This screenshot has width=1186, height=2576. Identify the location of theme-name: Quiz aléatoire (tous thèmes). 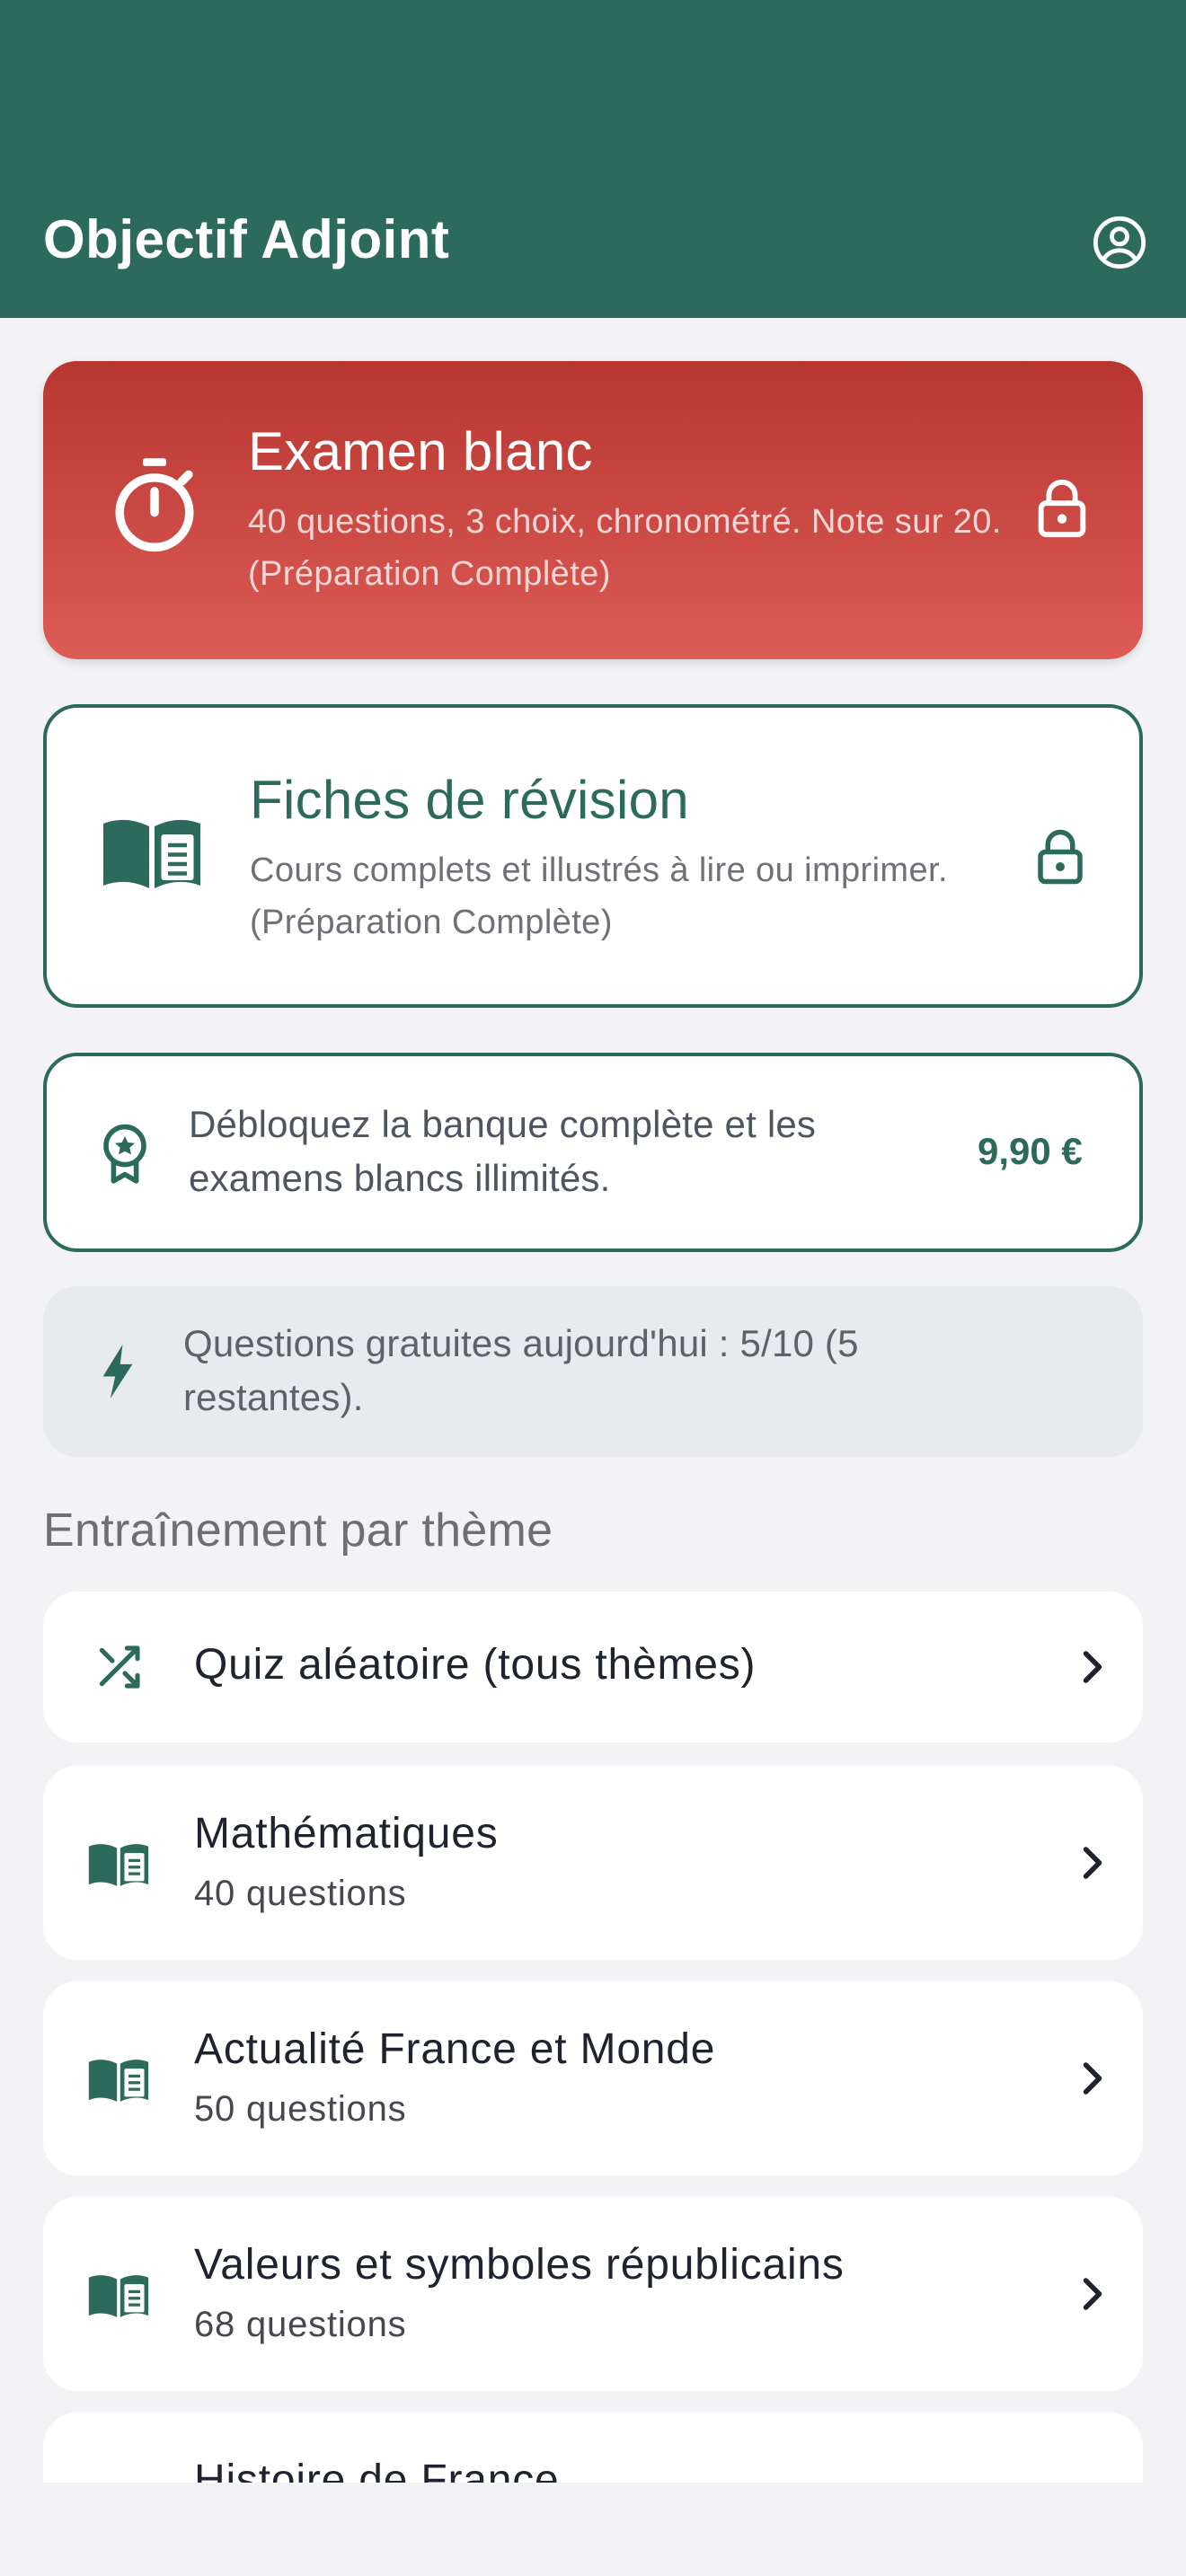
(475, 1665).